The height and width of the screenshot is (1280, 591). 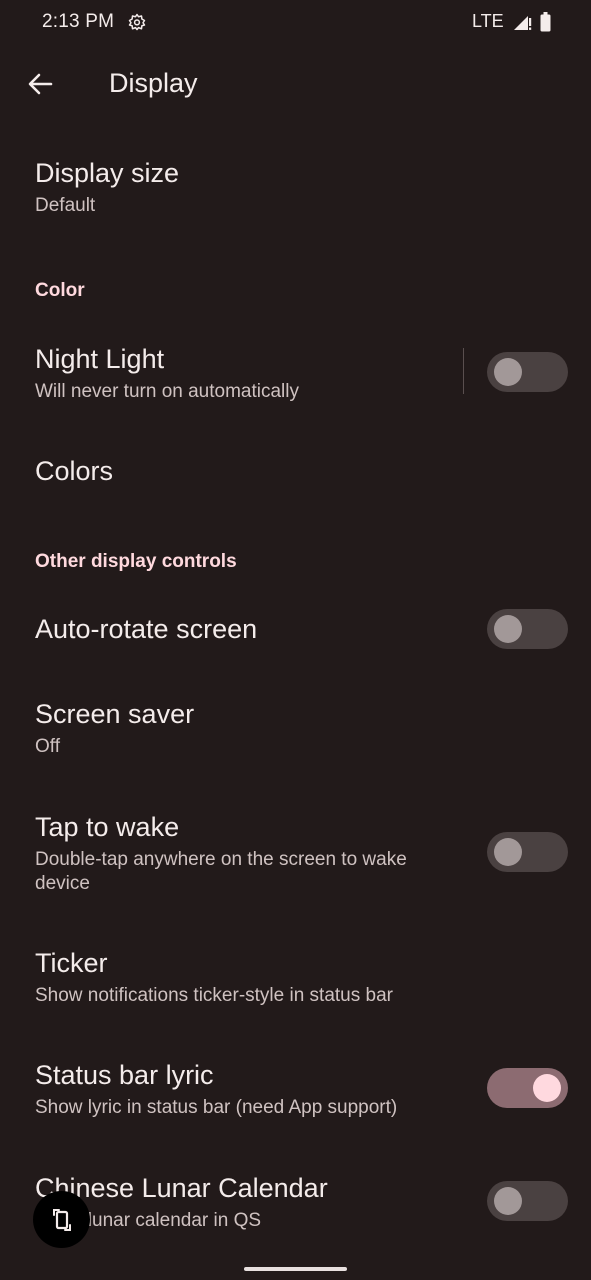 I want to click on rotate-screen-icon, so click(x=61, y=1219).